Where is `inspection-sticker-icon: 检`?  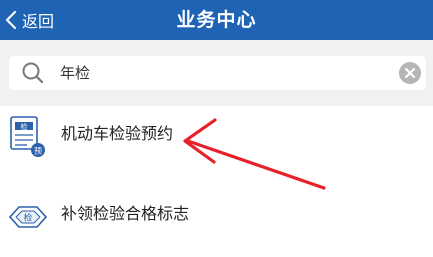 inspection-sticker-icon: 检 is located at coordinates (28, 219).